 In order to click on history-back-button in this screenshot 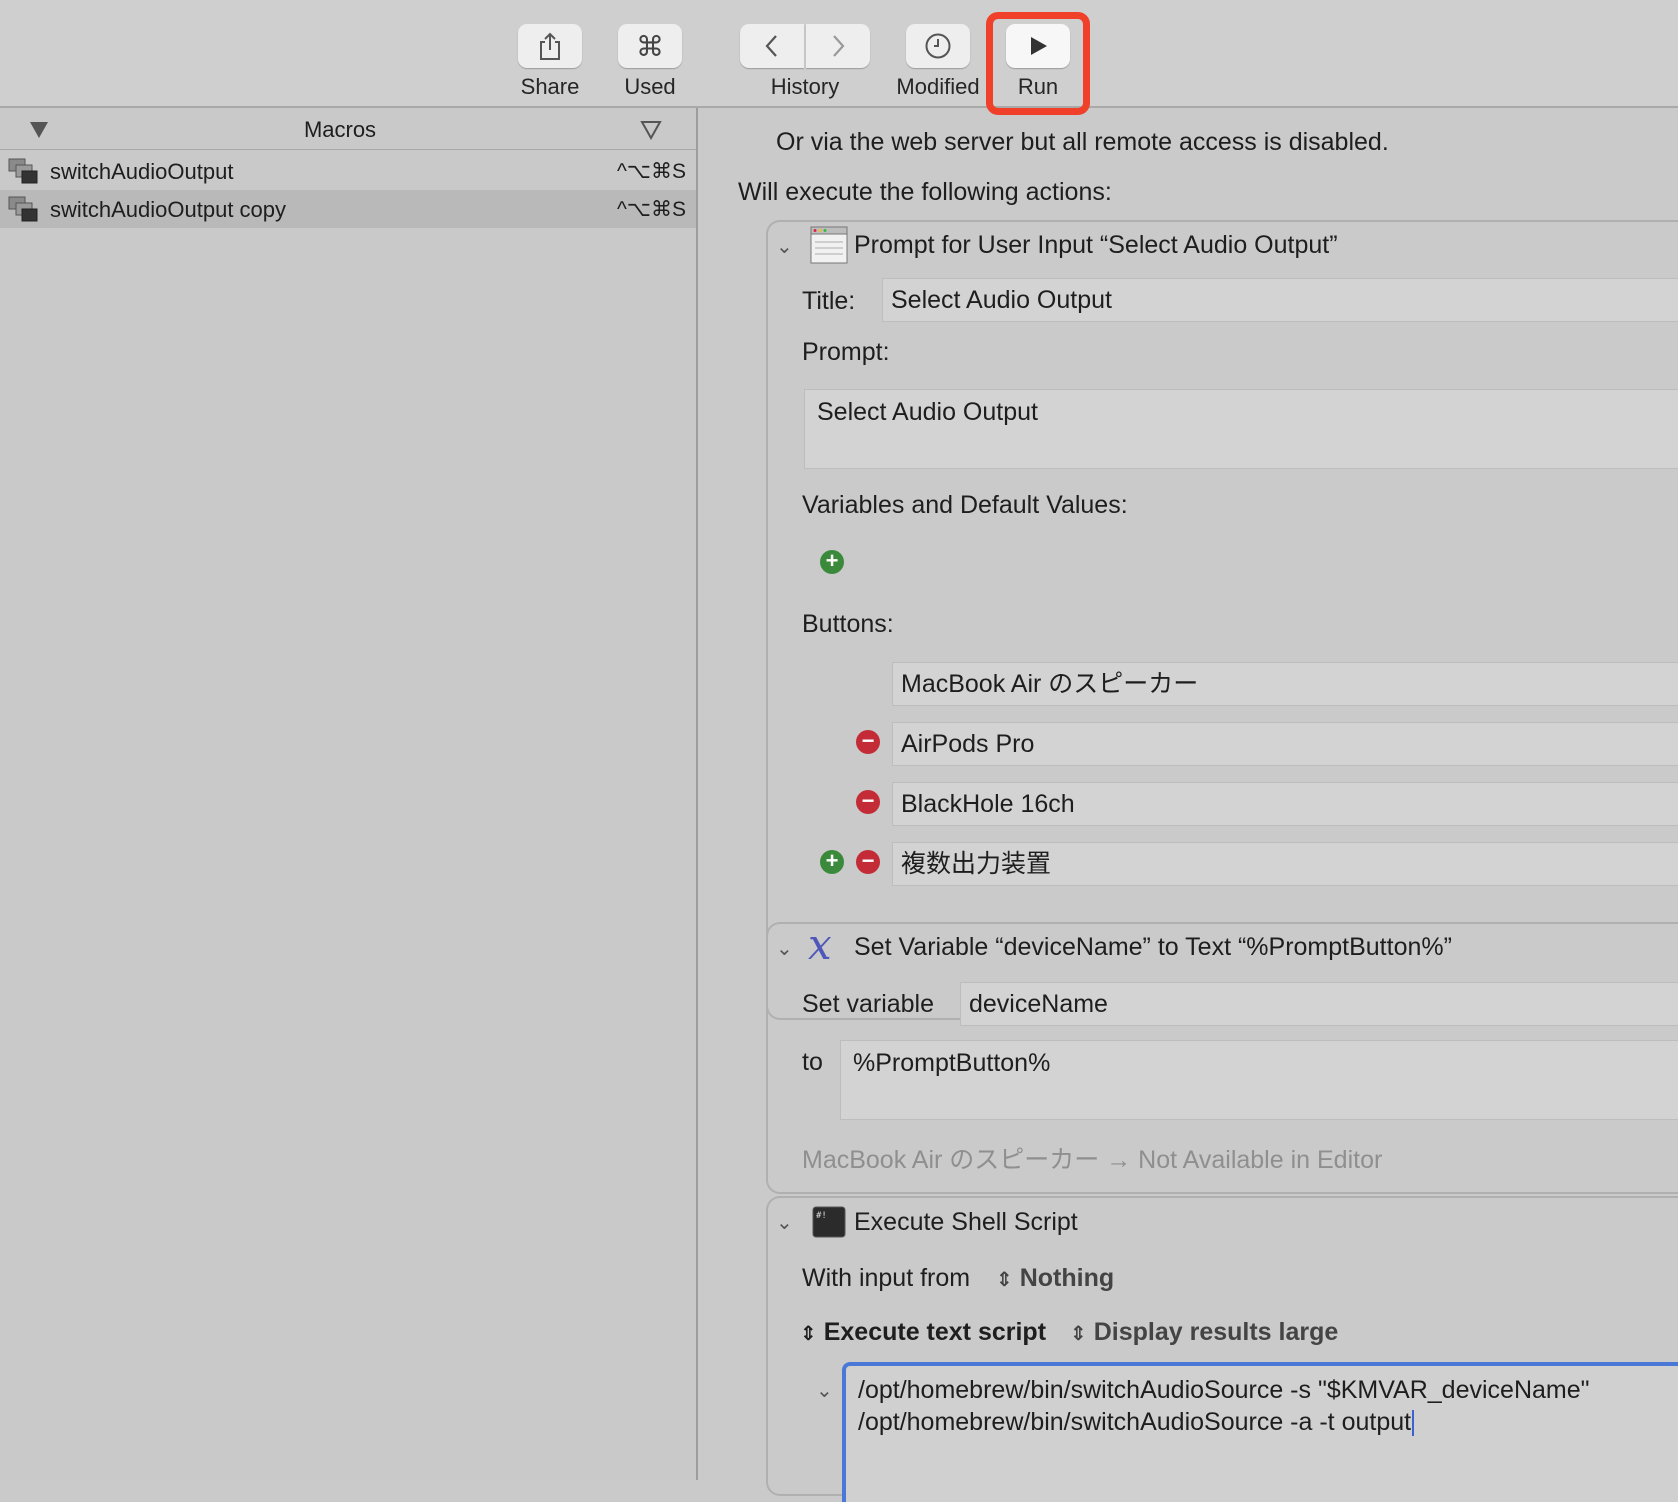, I will do `click(772, 46)`.